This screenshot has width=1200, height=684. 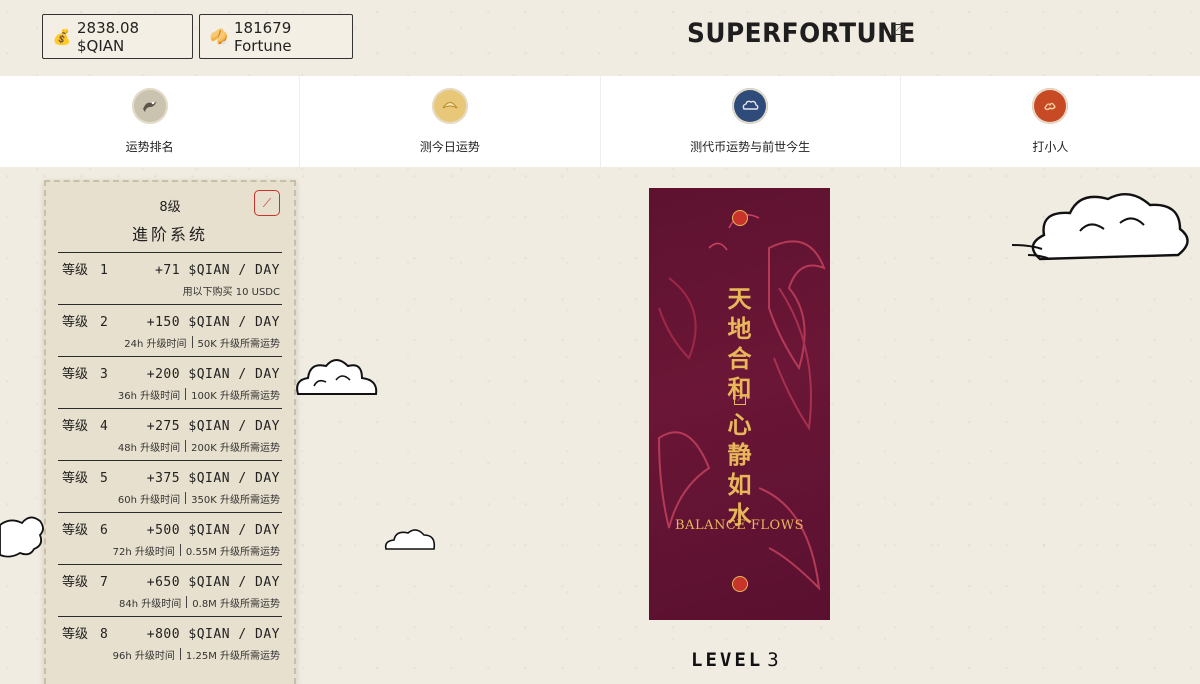 I want to click on level-indicator: LEVEL 3, so click(x=736, y=660).